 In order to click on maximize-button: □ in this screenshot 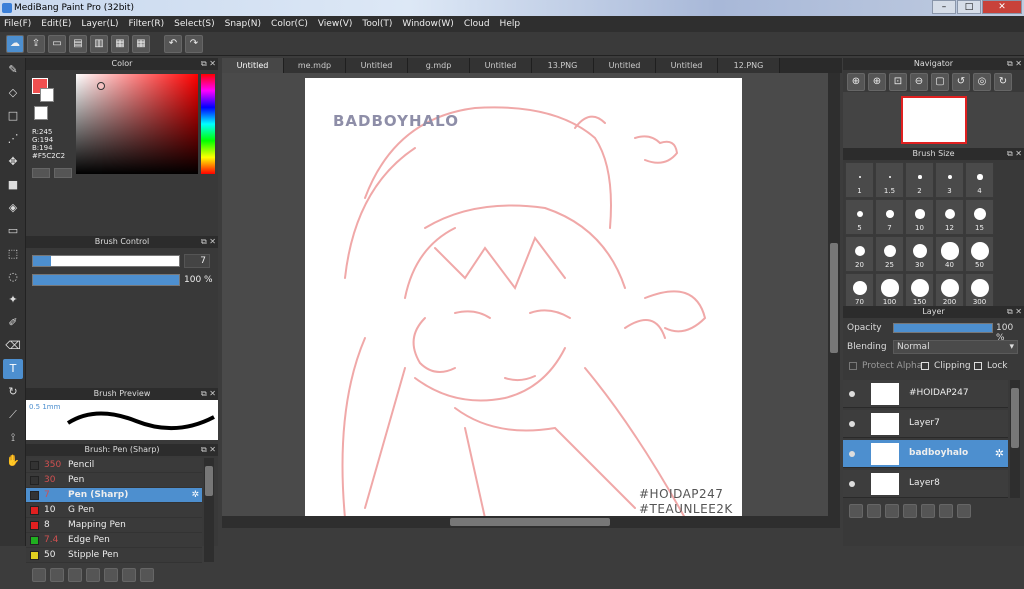, I will do `click(969, 7)`.